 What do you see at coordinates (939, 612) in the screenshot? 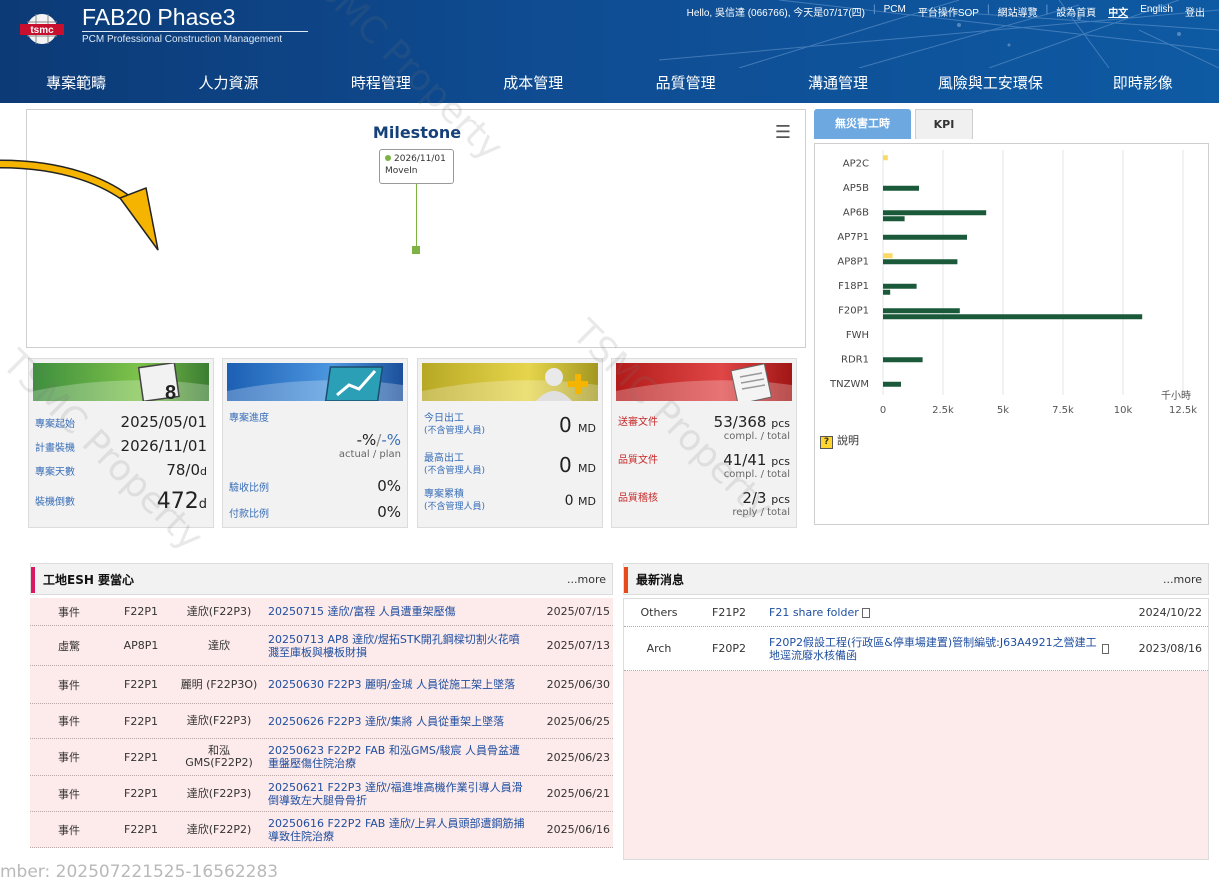
I see `news-title-link: F21 share folder` at bounding box center [939, 612].